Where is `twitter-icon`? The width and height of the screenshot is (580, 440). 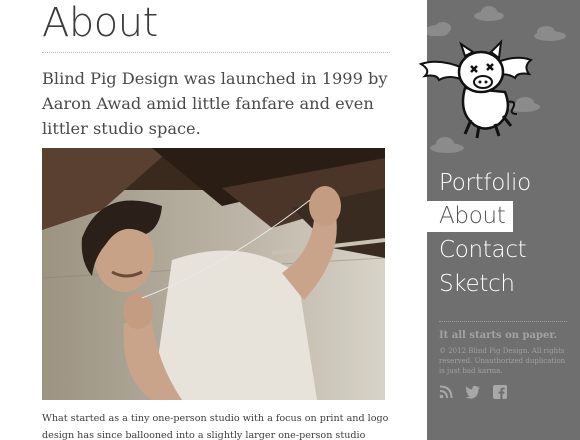
twitter-icon is located at coordinates (473, 392).